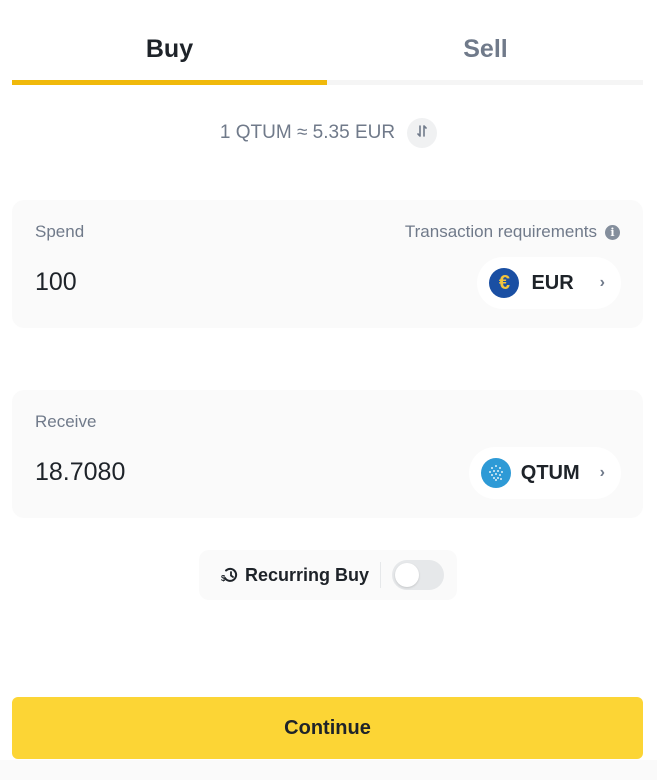  What do you see at coordinates (381, 575) in the screenshot?
I see `divider` at bounding box center [381, 575].